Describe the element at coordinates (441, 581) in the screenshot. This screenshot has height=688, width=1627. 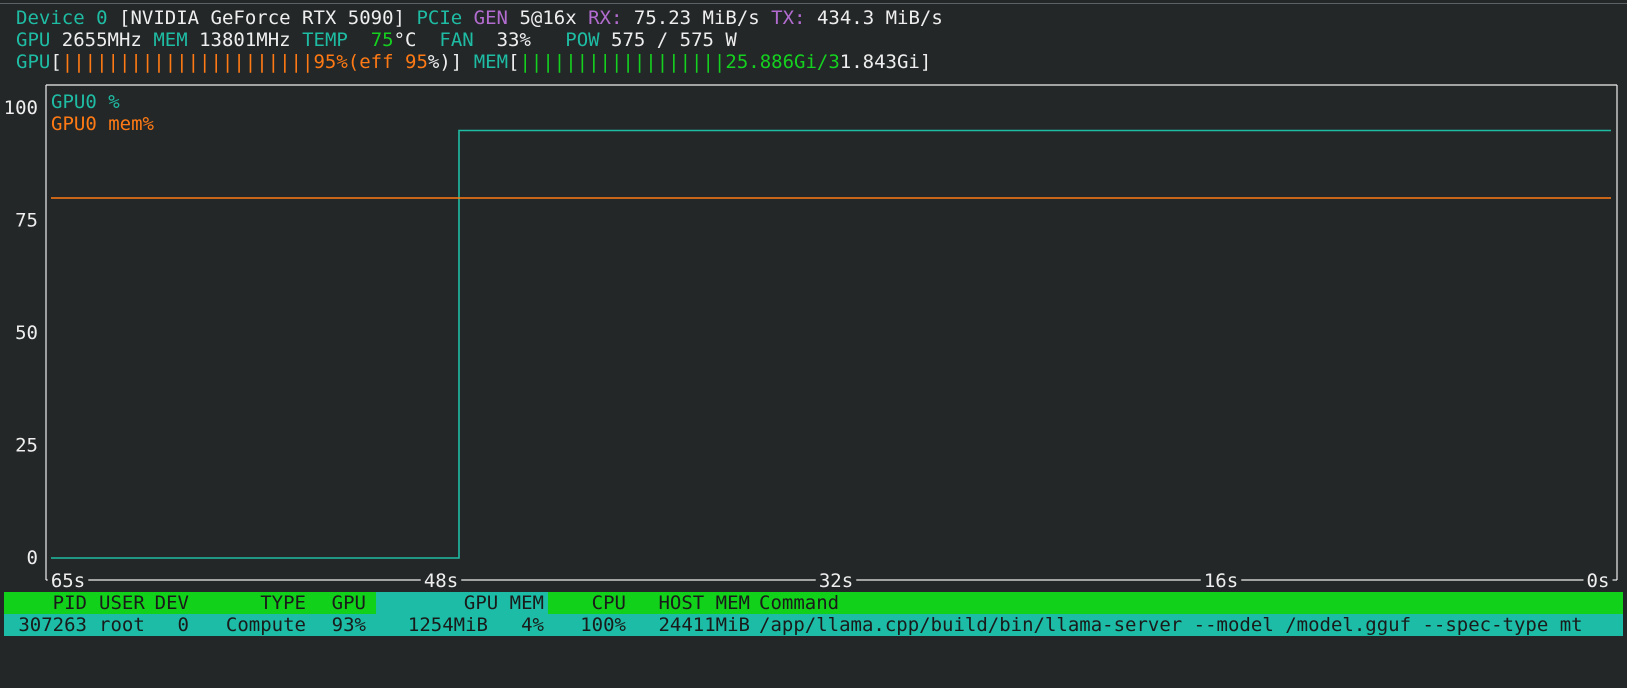
I see `x-tick-label: 48s` at that location.